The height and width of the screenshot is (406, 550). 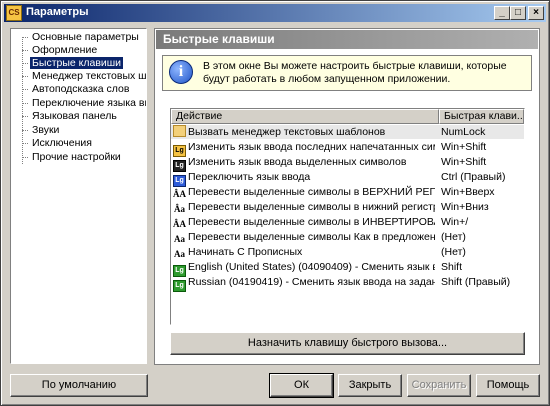 I want to click on defaults-button: По умолчанию, so click(x=79, y=385).